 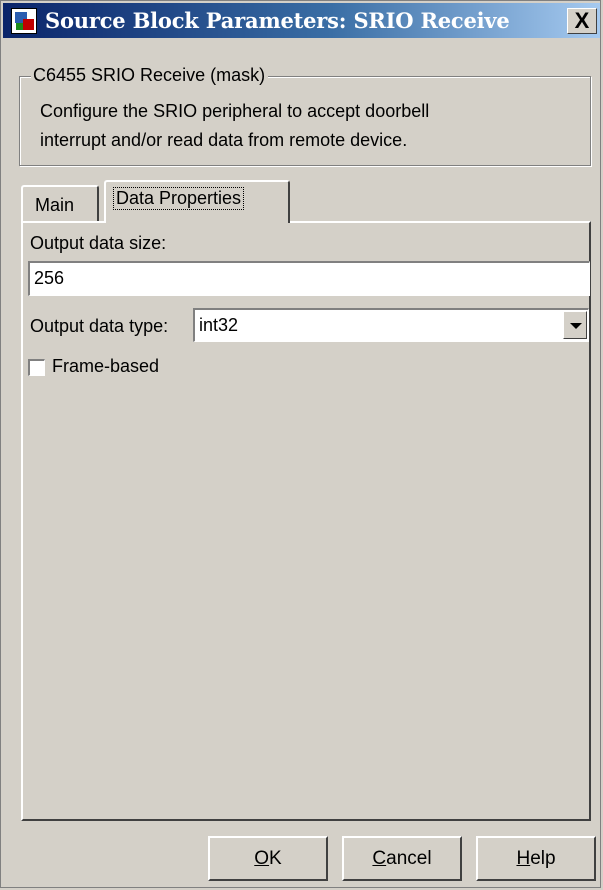 I want to click on close-icon: X, so click(x=582, y=21).